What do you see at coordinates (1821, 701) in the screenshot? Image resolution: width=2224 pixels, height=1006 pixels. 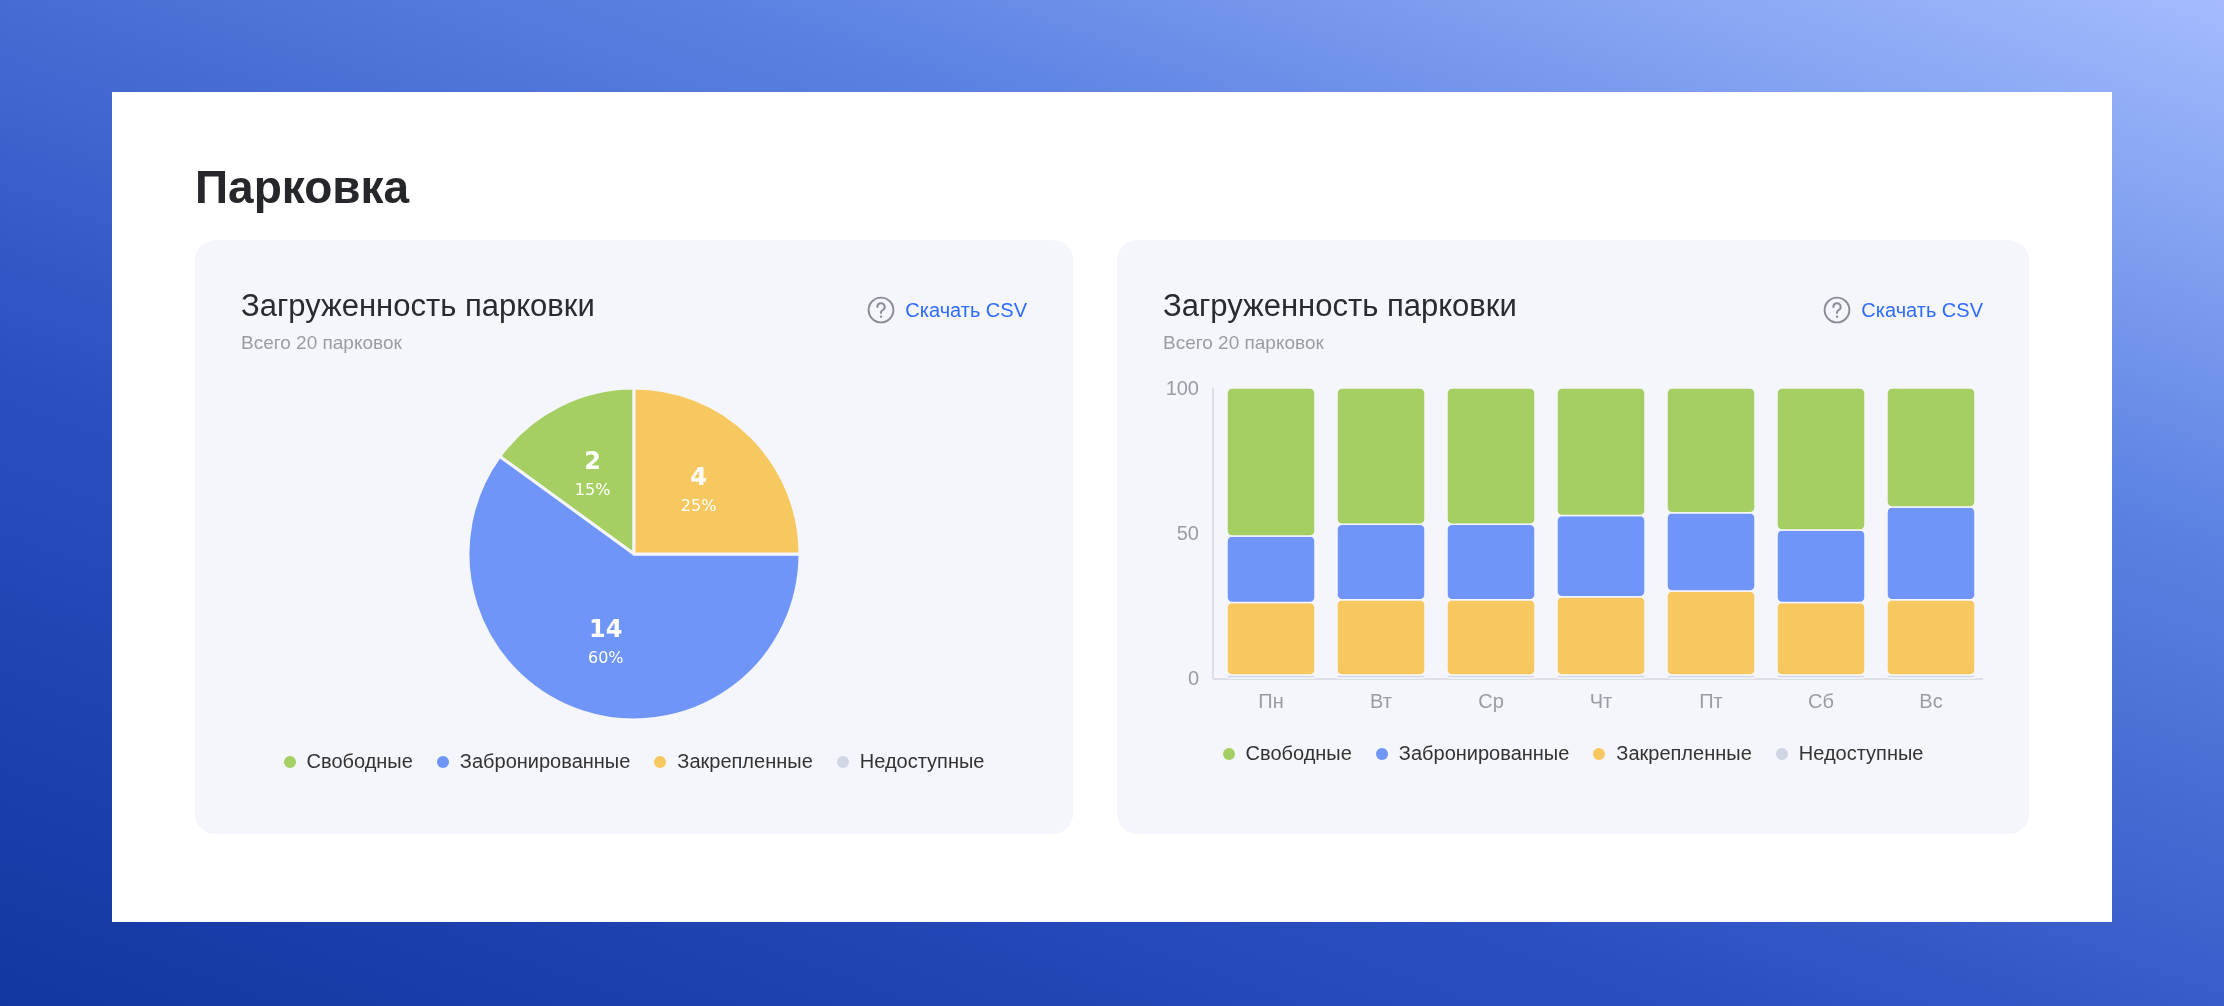 I see `x-axis-label: Сб` at bounding box center [1821, 701].